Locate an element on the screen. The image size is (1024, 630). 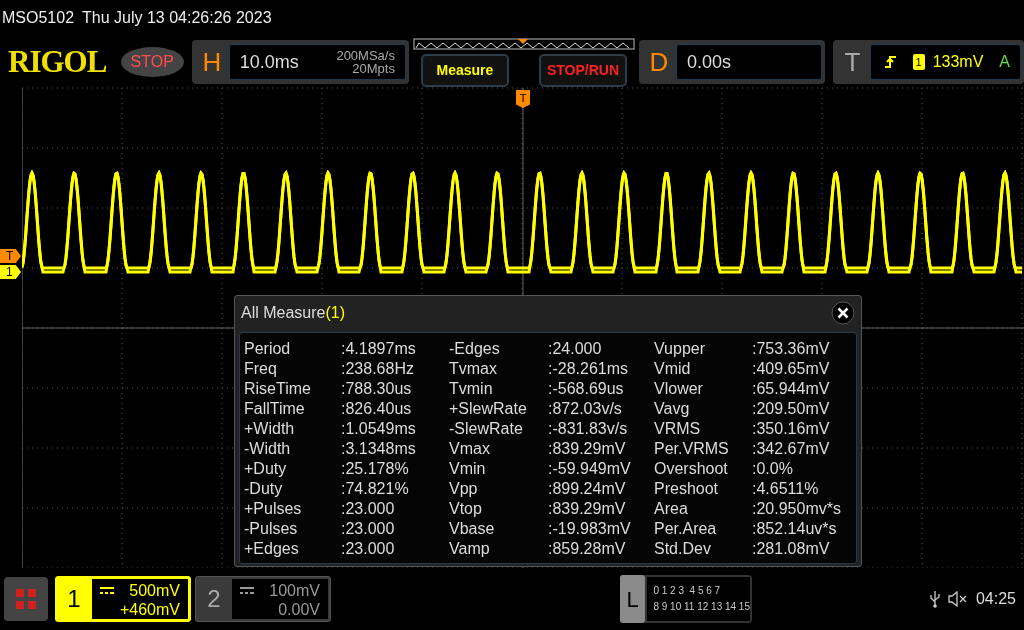
measure-name: Freq is located at coordinates (261, 369).